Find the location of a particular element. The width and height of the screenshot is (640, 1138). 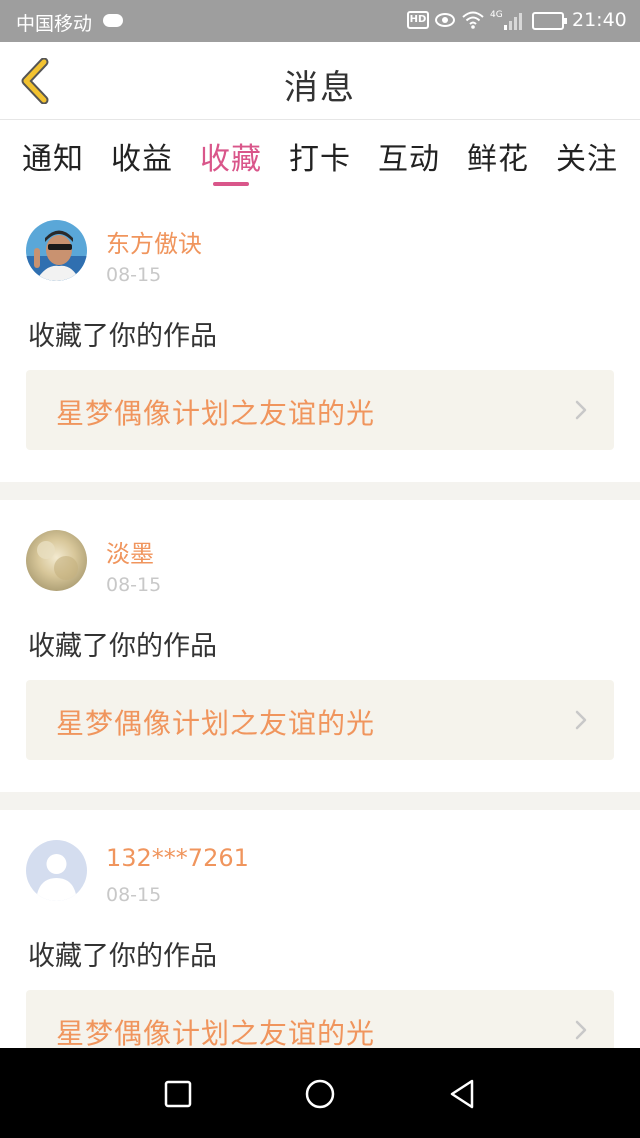

tab-favorites: 收藏 is located at coordinates (231, 155).